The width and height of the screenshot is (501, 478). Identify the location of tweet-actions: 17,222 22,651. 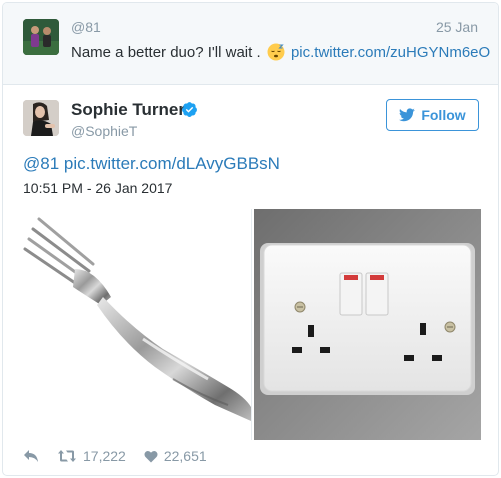
(124, 456).